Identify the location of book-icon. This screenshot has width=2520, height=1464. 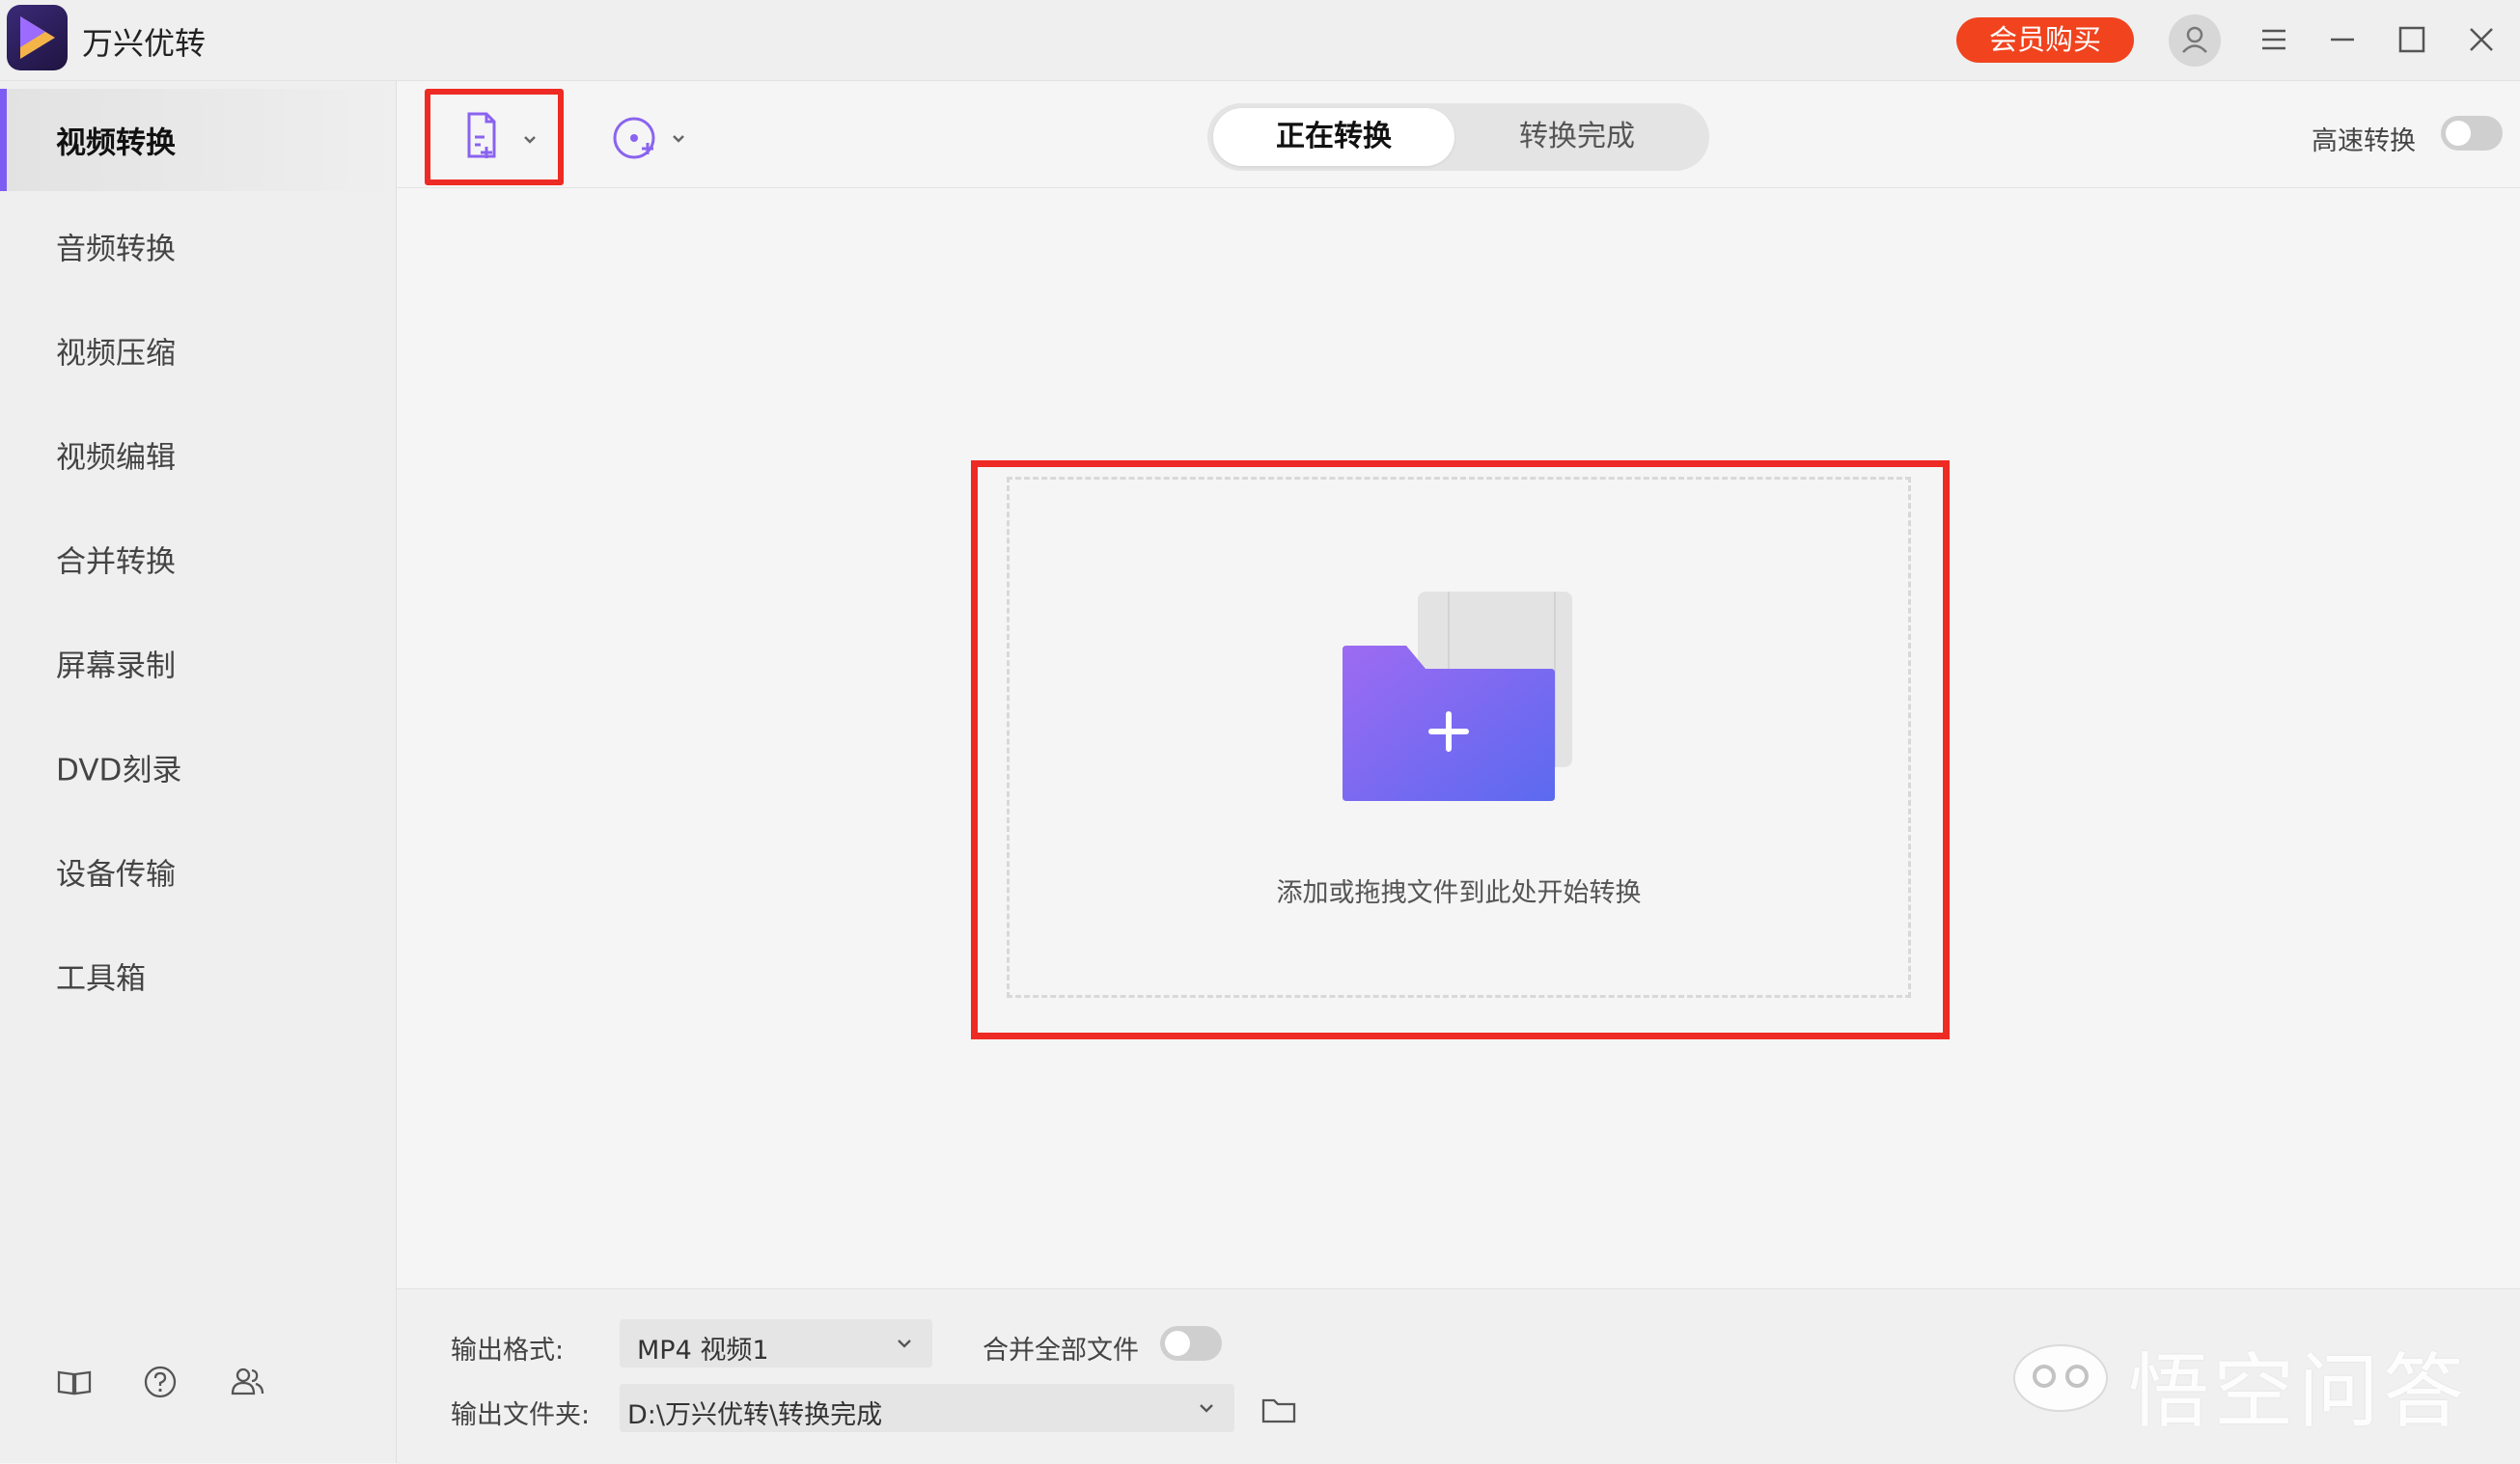
(74, 1382).